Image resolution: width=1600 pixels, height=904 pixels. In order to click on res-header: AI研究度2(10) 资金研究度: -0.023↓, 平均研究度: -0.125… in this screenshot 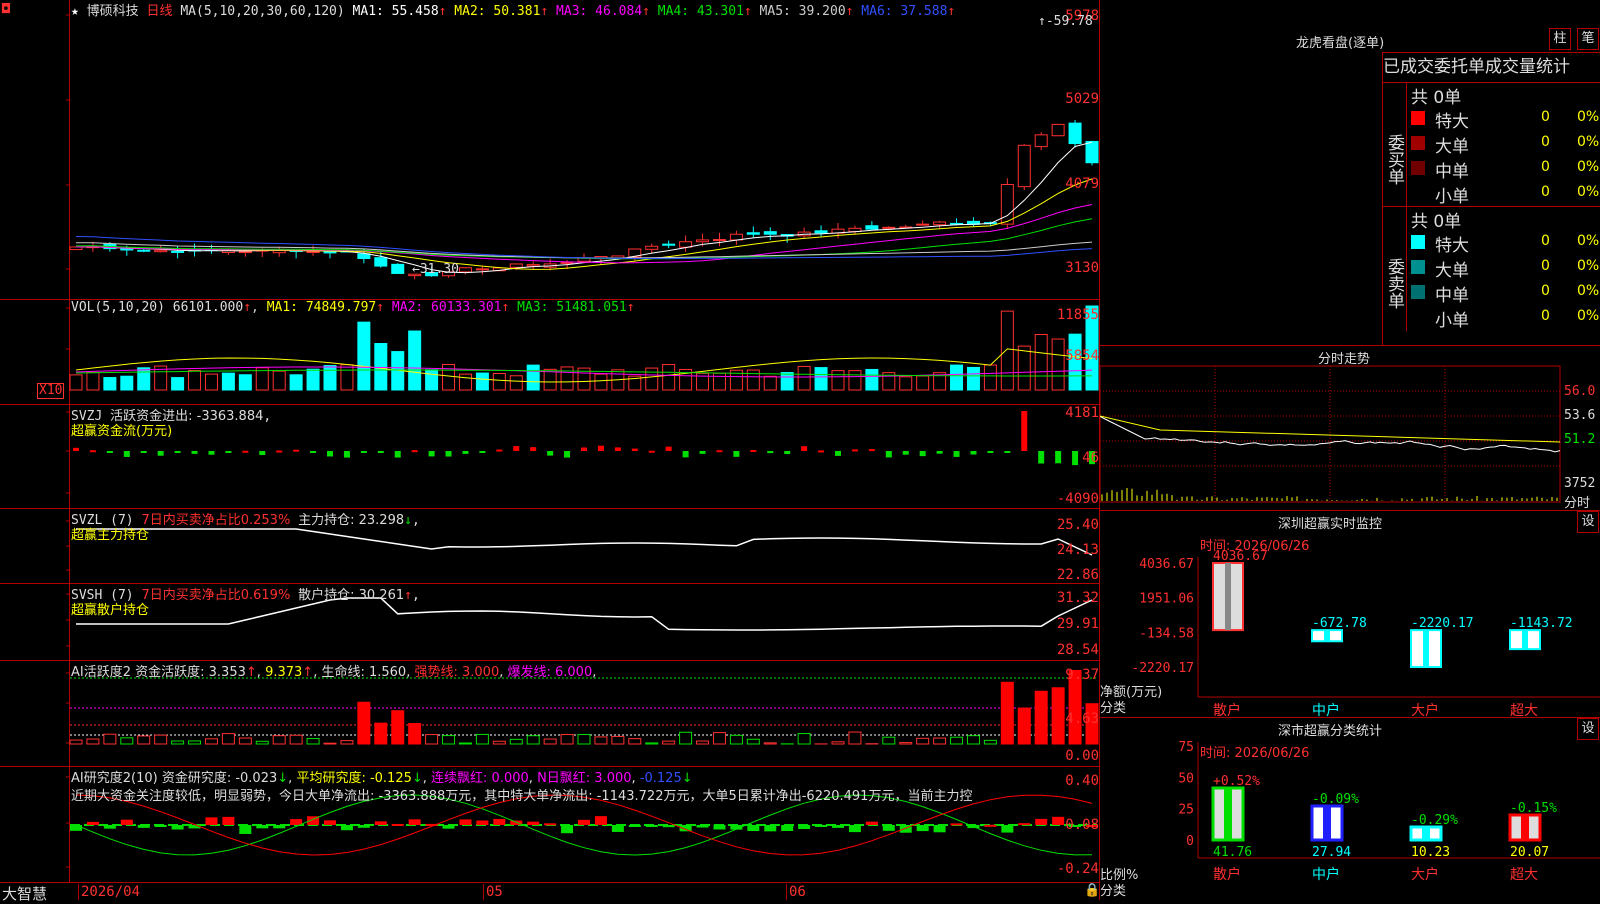, I will do `click(382, 776)`.